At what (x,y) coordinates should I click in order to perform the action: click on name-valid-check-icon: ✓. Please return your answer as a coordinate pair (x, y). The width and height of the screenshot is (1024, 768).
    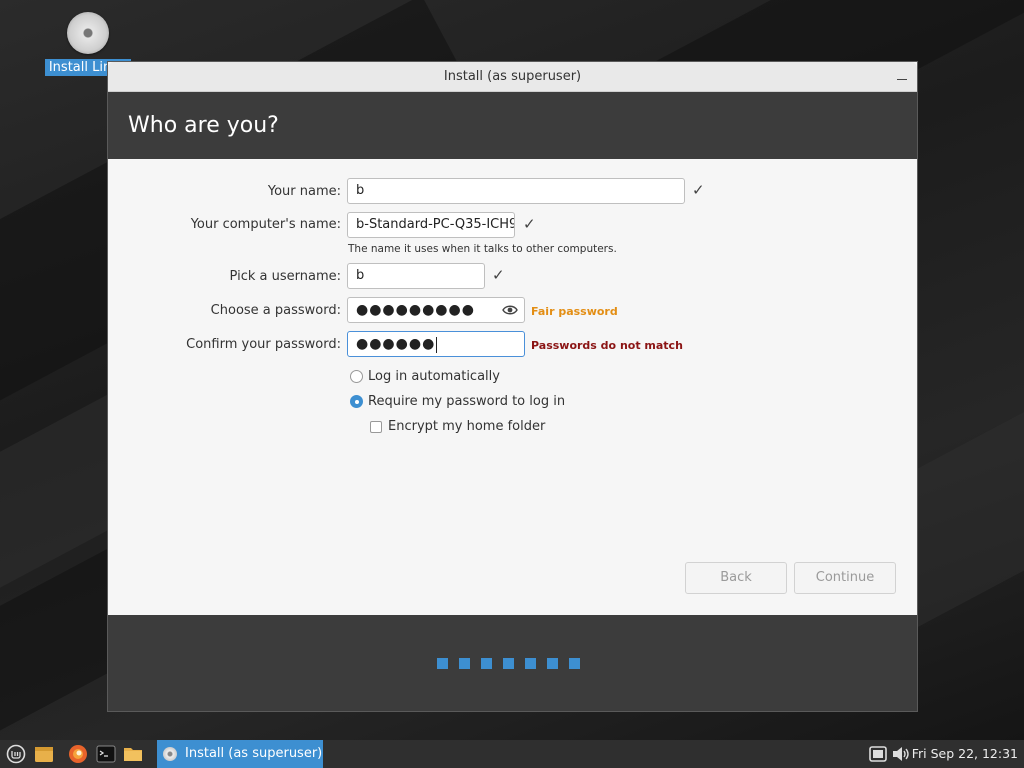
    Looking at the image, I should click on (698, 190).